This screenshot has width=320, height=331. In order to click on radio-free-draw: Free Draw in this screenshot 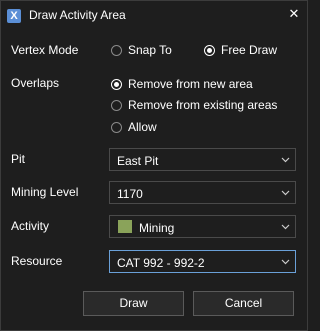, I will do `click(240, 50)`.